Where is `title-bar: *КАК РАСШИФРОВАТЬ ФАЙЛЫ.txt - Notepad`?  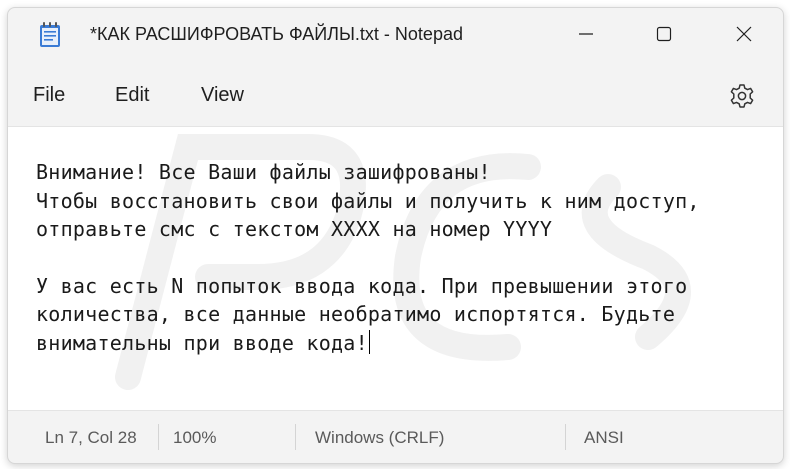
title-bar: *КАК РАСШИФРОВАТЬ ФАЙЛЫ.txt - Notepad is located at coordinates (395, 34).